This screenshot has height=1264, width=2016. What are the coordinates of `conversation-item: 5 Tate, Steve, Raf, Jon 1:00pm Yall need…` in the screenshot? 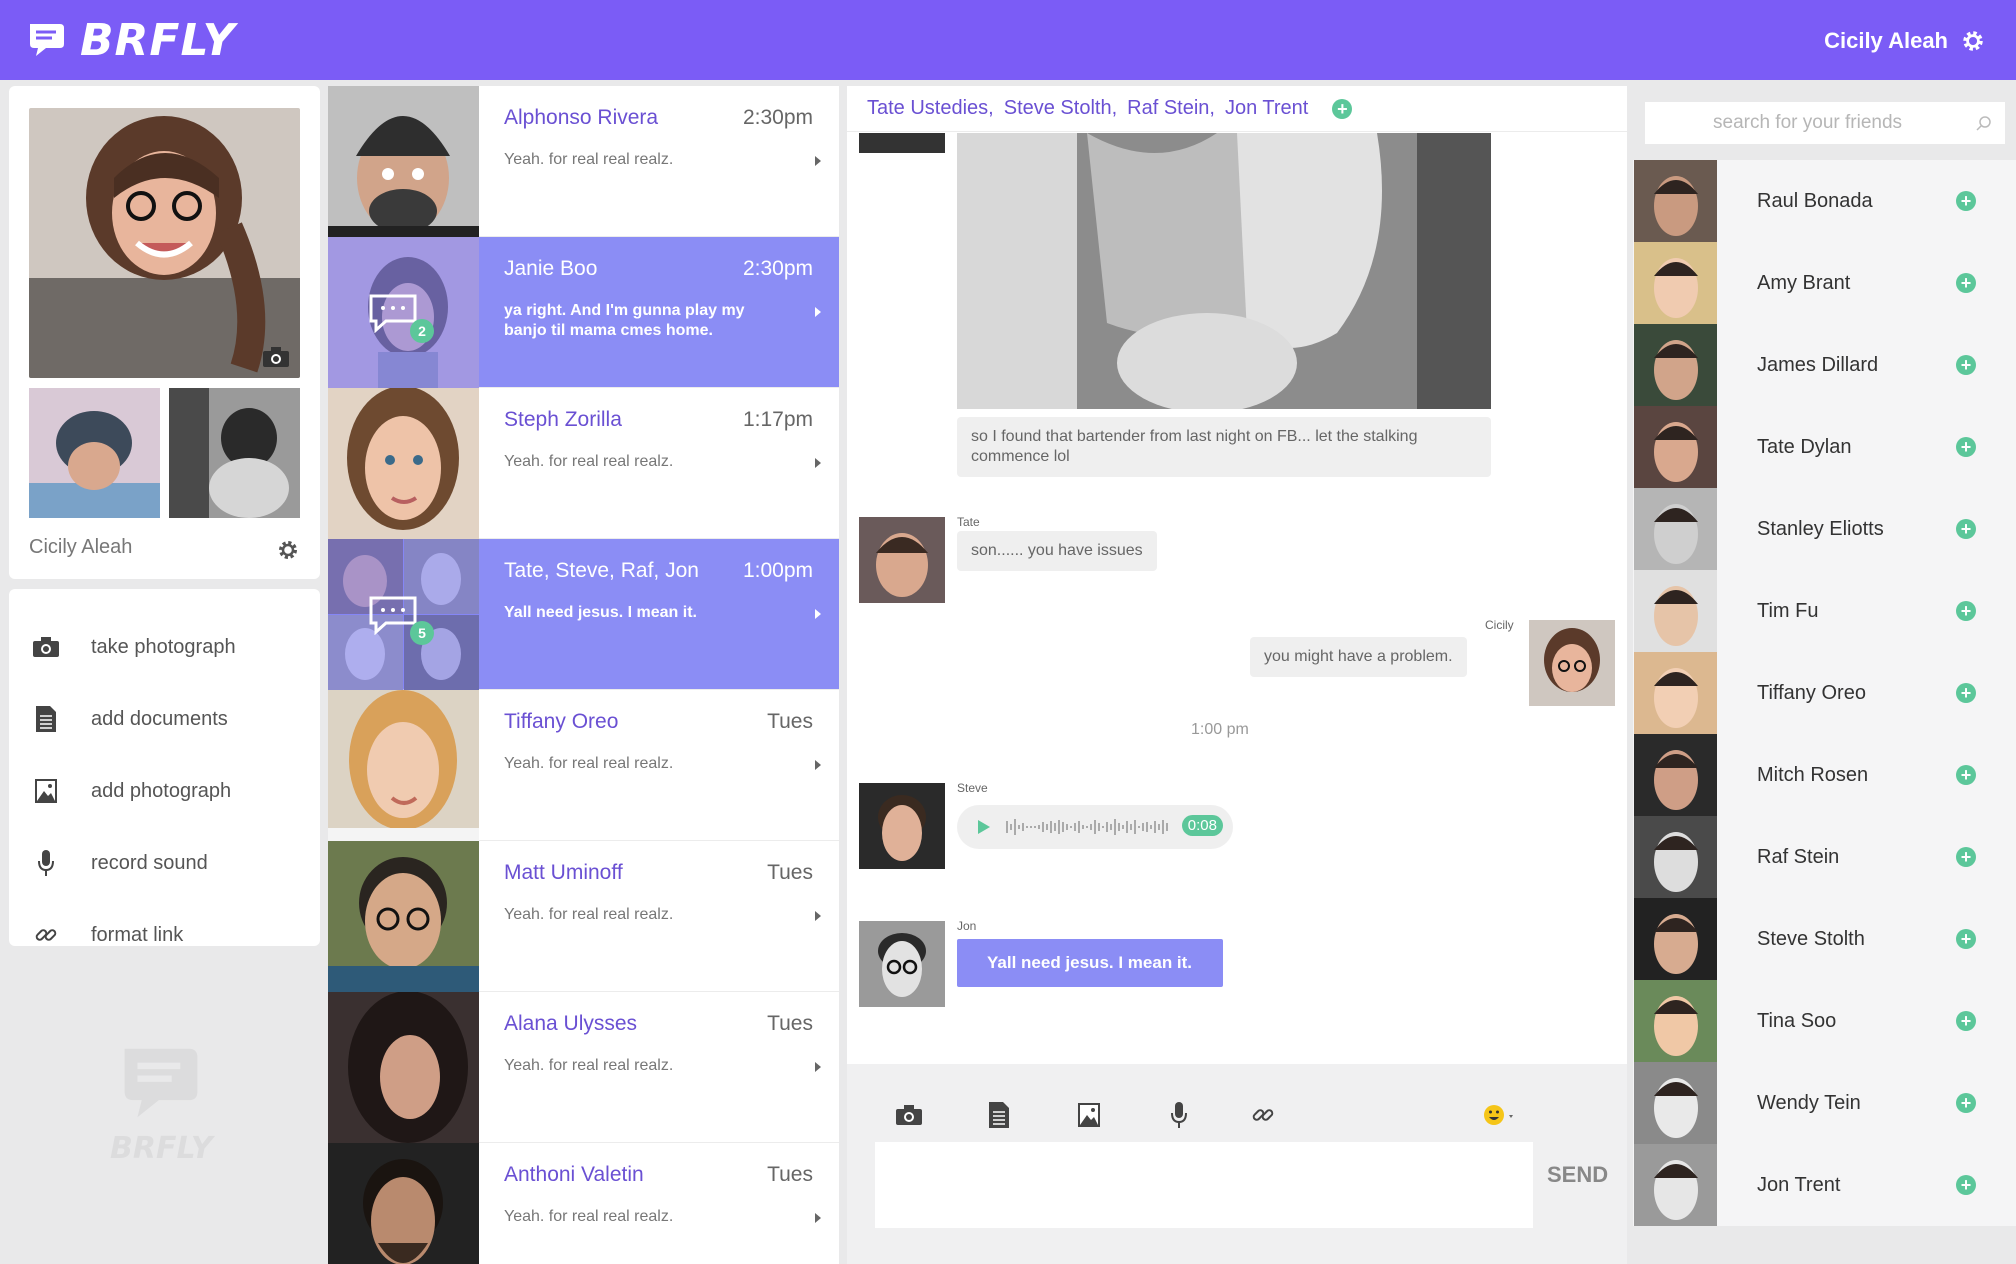 It's located at (583, 614).